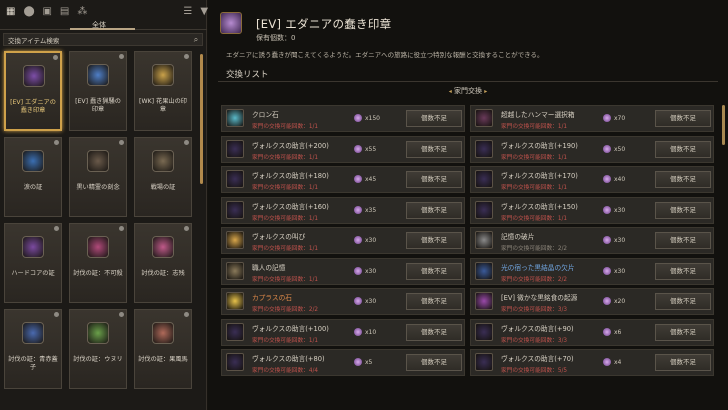 This screenshot has width=728, height=410. Describe the element at coordinates (28, 11) in the screenshot. I see `pin-icon: ⬤` at that location.